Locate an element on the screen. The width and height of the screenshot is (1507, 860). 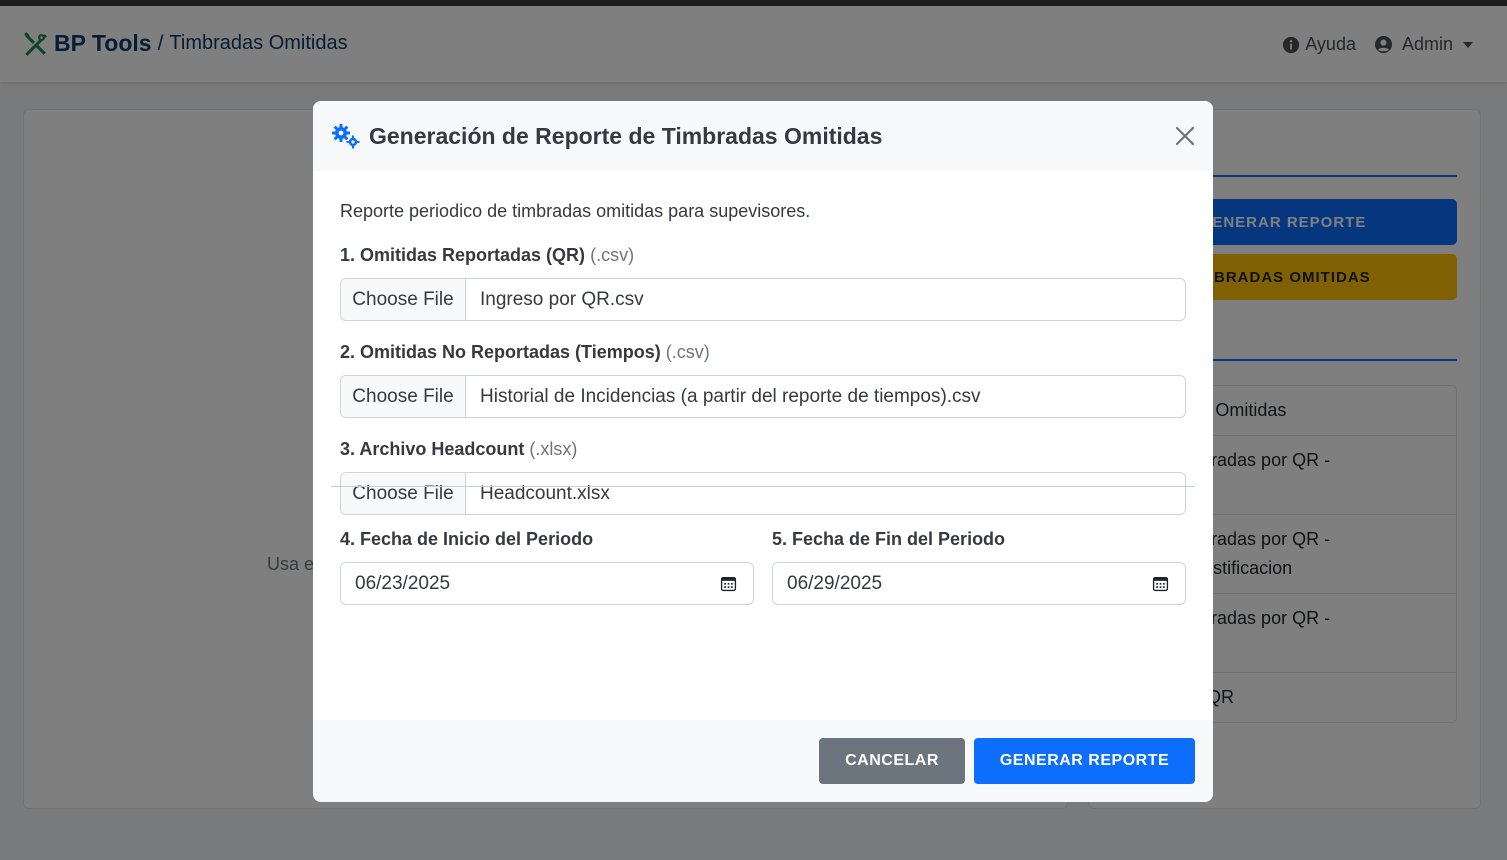
end-date-group: 5. Fecha de Fin del Periodo 06/29/2025 is located at coordinates (979, 567).